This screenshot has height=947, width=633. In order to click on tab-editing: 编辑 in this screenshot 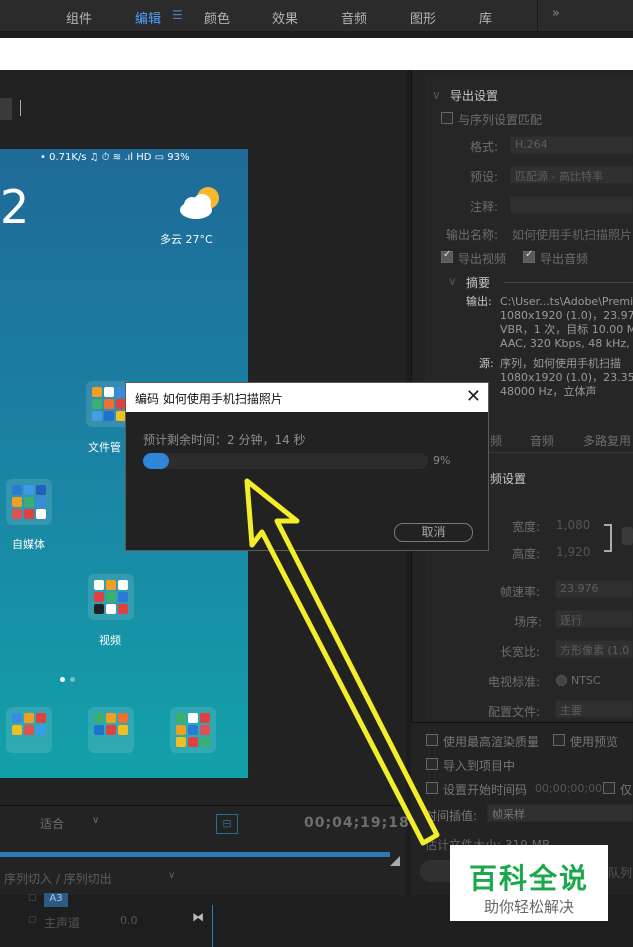, I will do `click(148, 17)`.